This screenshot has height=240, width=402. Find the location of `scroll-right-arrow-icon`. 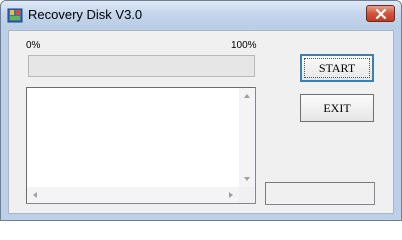

scroll-right-arrow-icon is located at coordinates (231, 195).